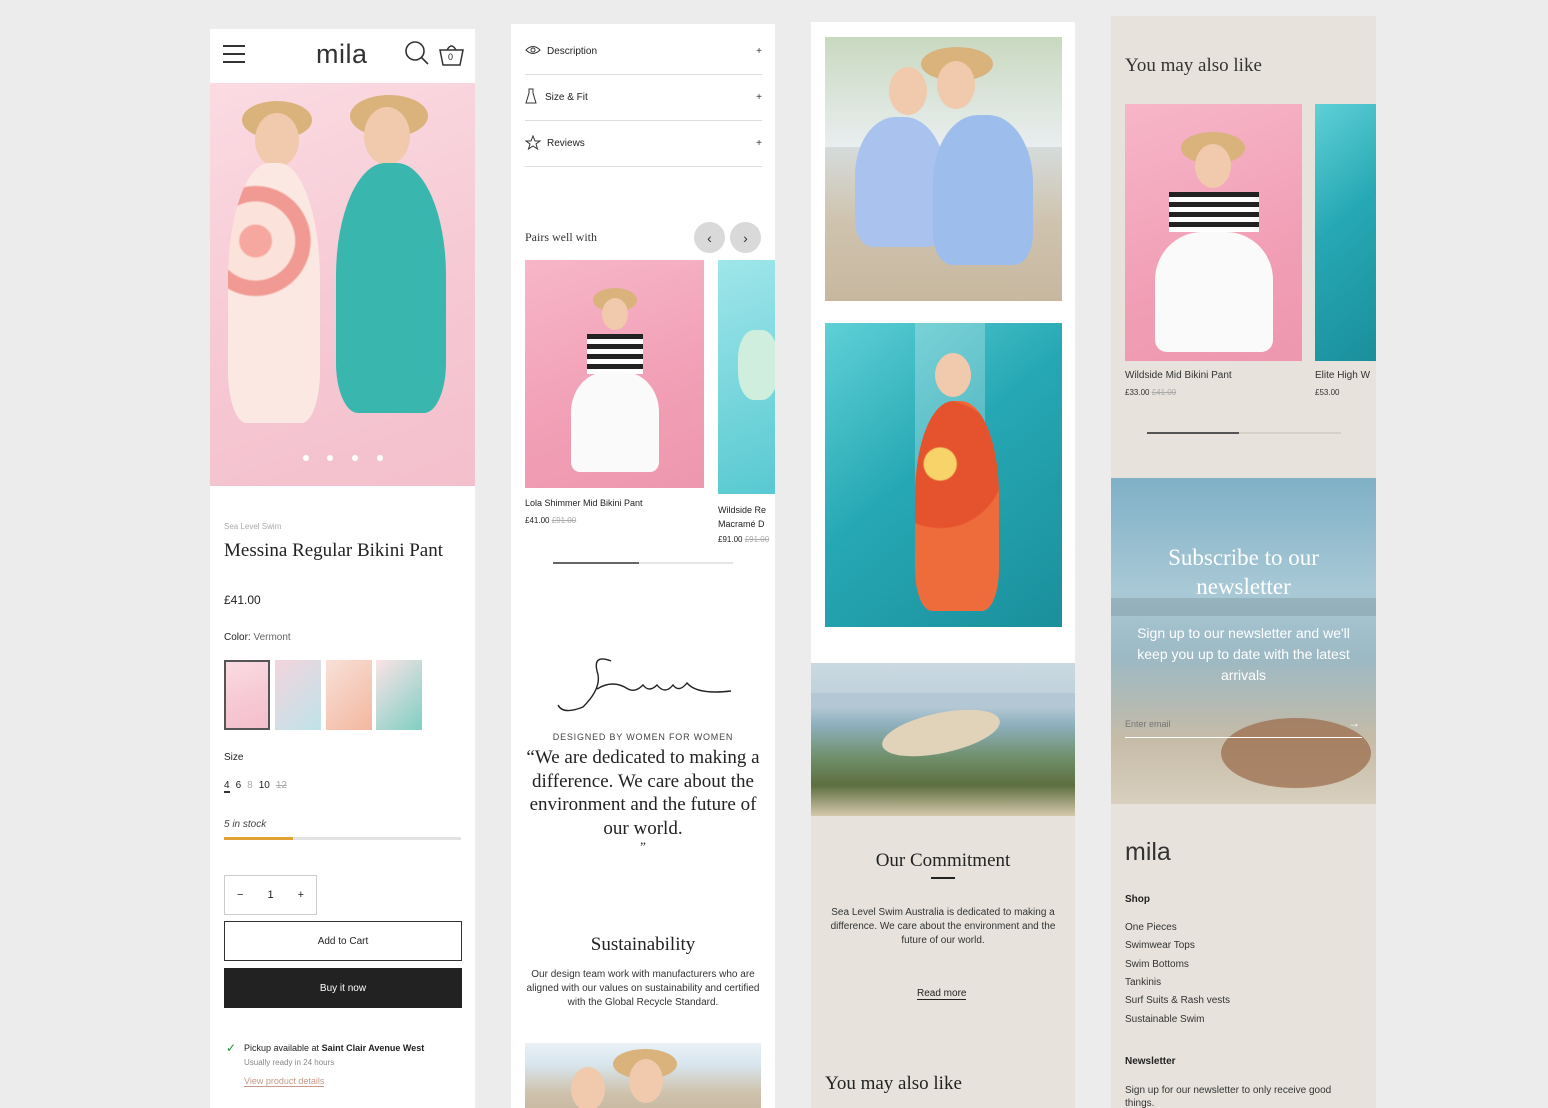 This screenshot has height=1108, width=1548. I want to click on shop-heading: Shop, so click(1137, 899).